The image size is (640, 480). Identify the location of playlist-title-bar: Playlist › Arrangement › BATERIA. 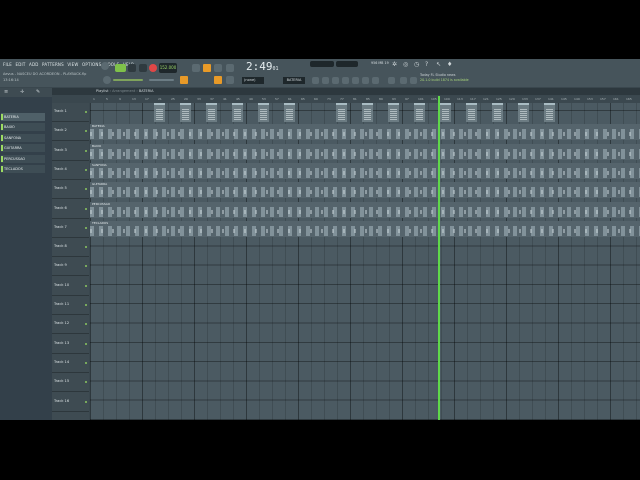
(346, 91).